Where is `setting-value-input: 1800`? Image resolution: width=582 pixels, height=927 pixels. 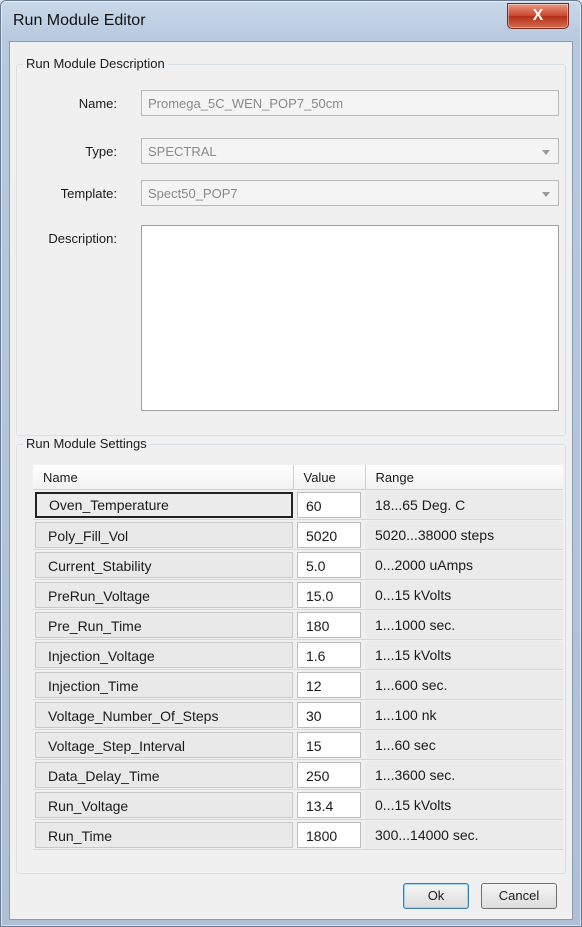
setting-value-input: 1800 is located at coordinates (329, 834).